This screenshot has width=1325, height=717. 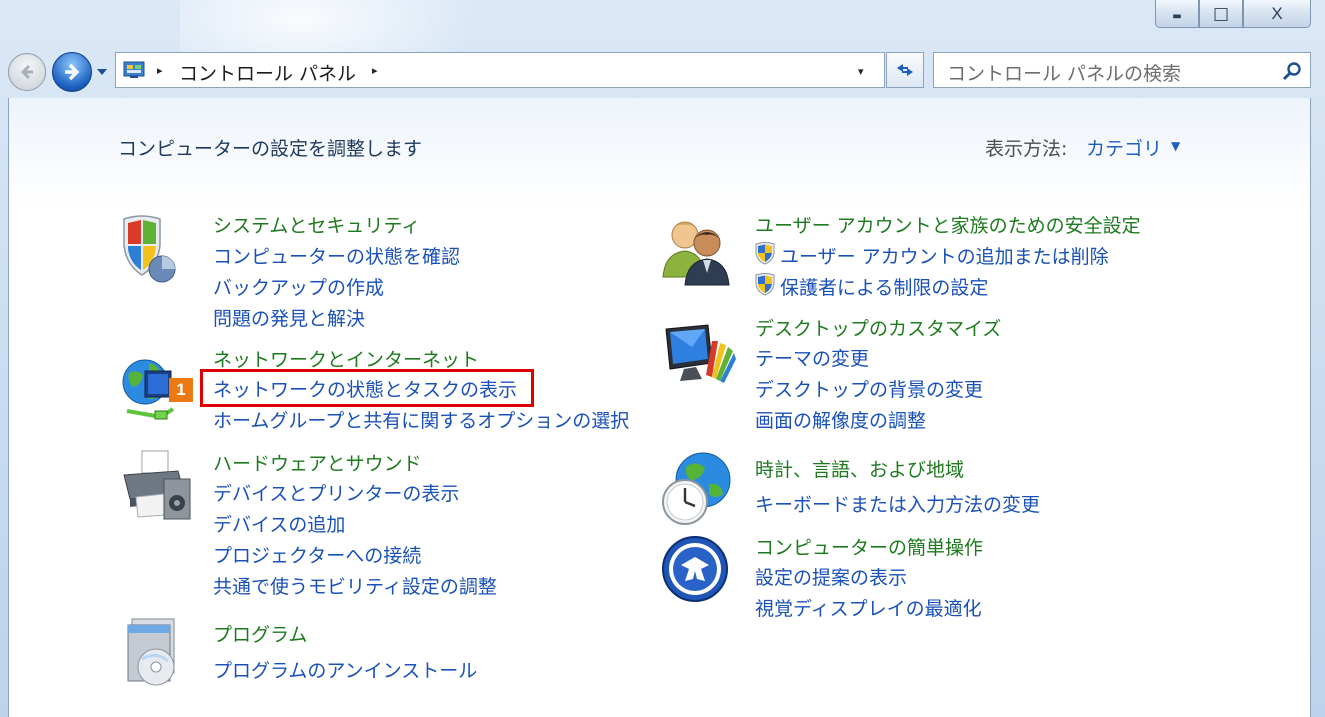 I want to click on link-change-background: デスクトップの背景の変更, so click(x=869, y=388).